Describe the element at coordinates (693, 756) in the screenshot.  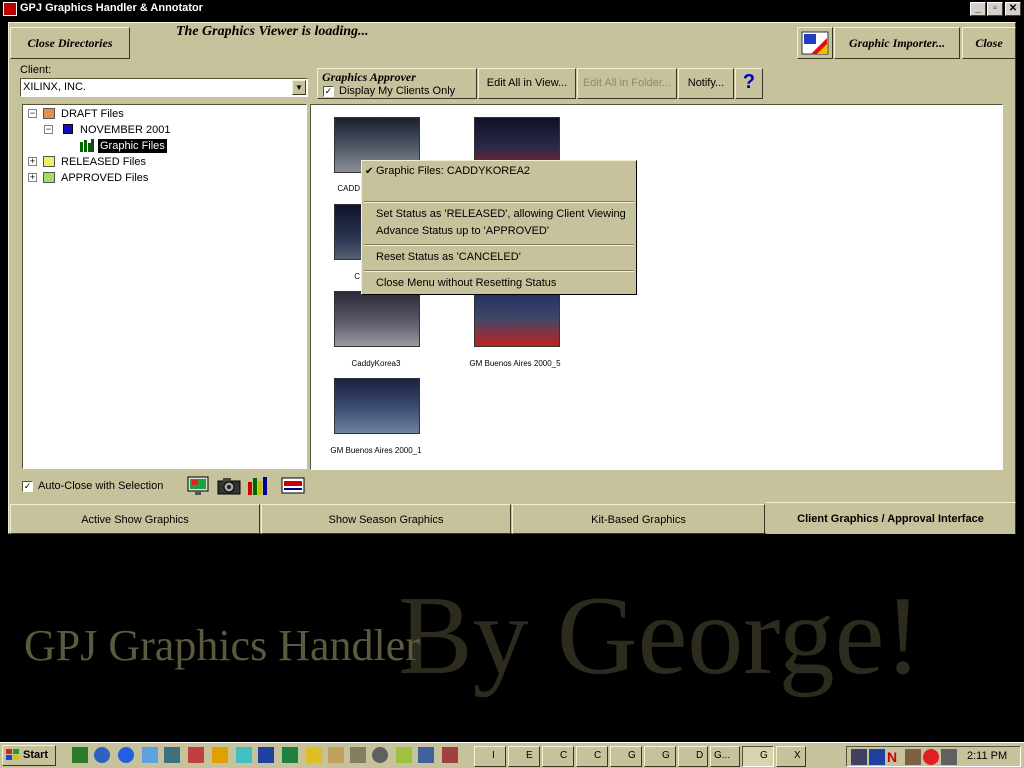
I see `task-button: D` at that location.